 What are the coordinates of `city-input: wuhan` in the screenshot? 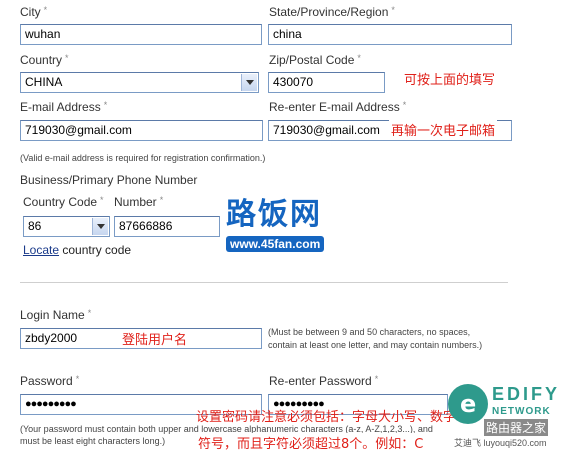 It's located at (141, 34).